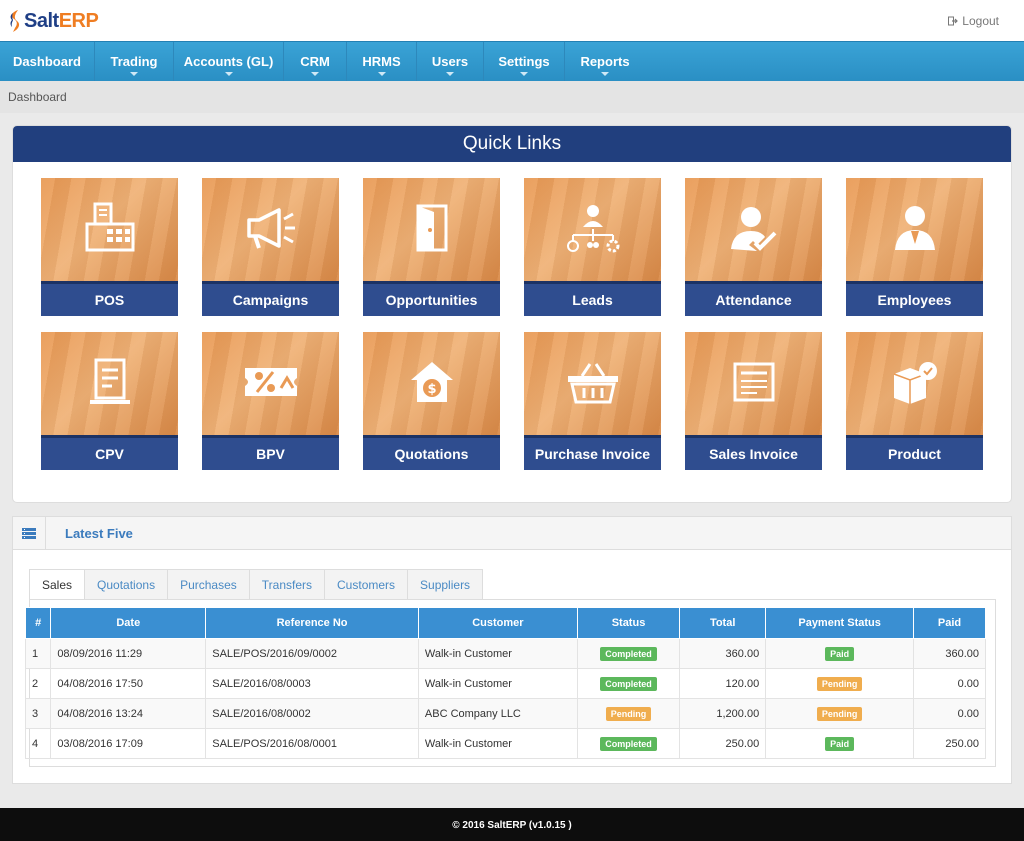 The width and height of the screenshot is (1024, 841). What do you see at coordinates (109, 401) in the screenshot?
I see `tile-cpv: CPV` at bounding box center [109, 401].